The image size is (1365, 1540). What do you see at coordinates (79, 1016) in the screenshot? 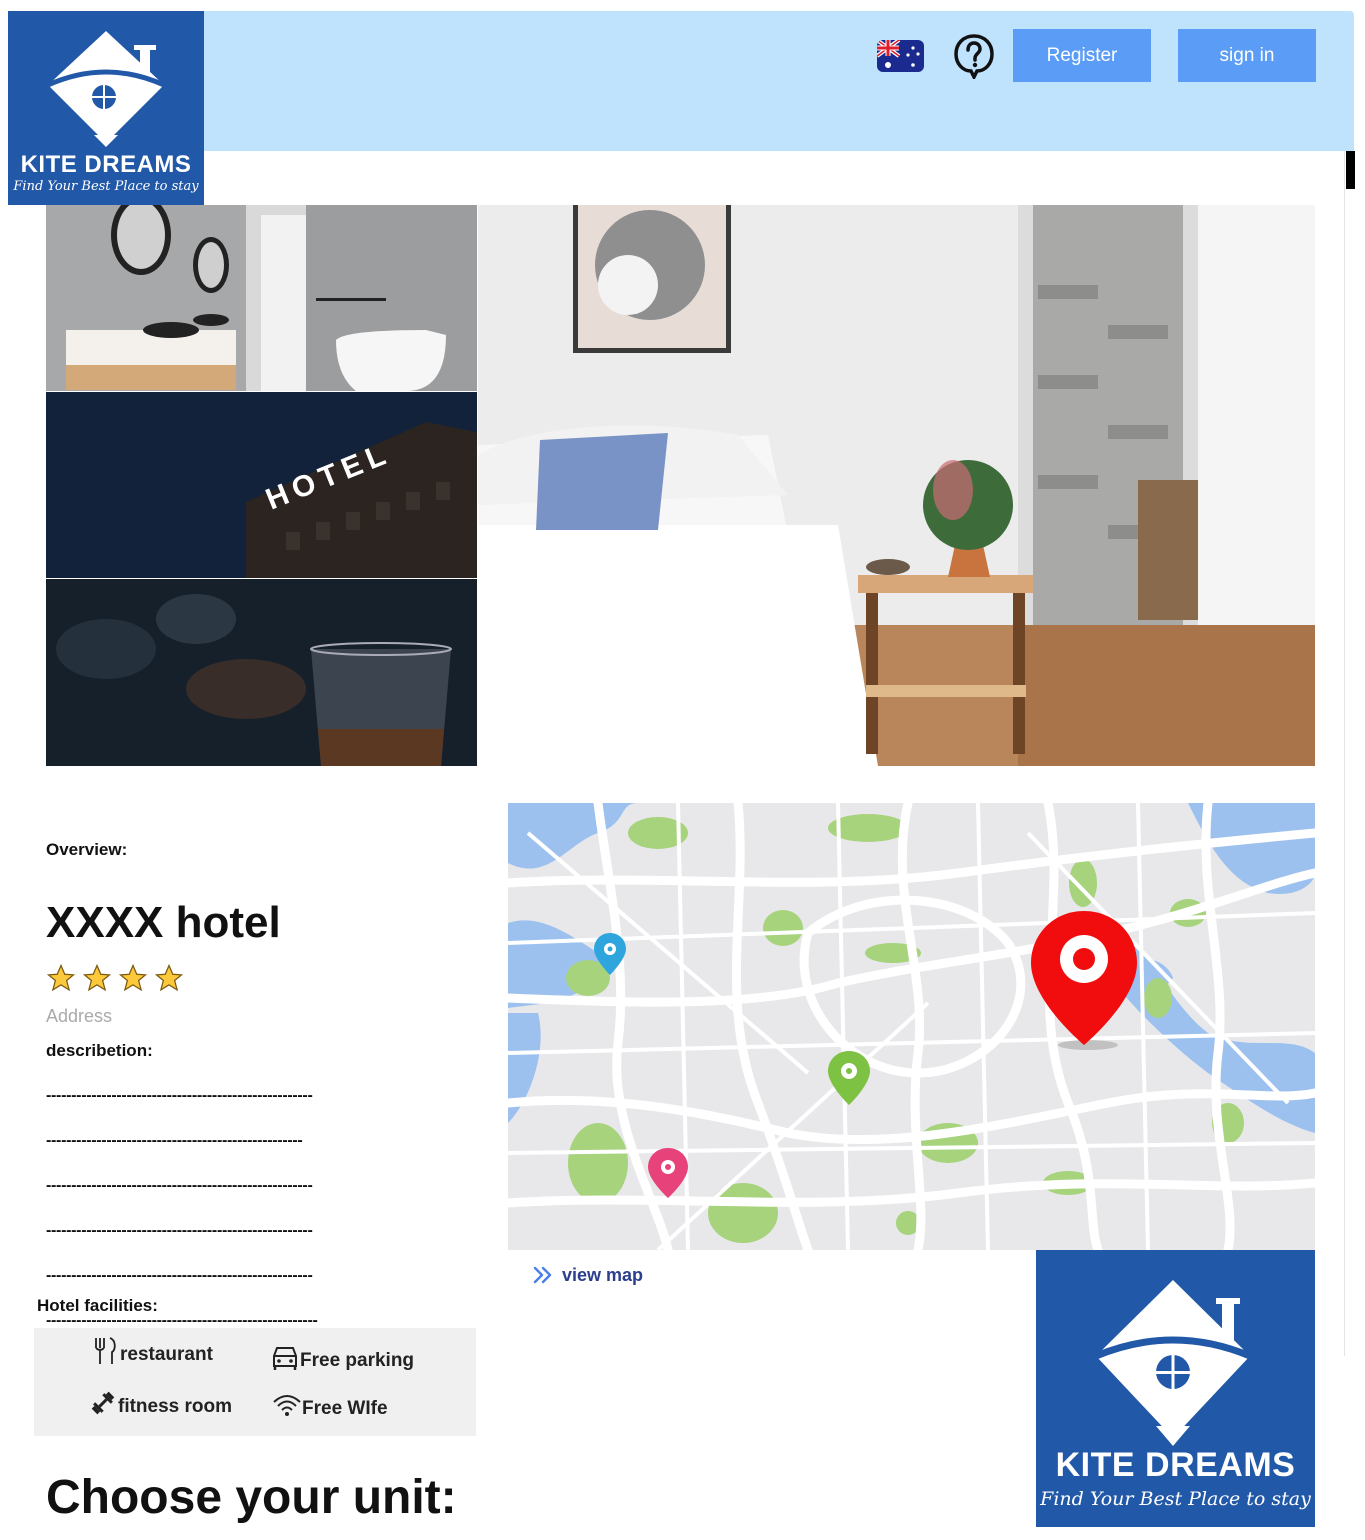
I see `hotel-address: Address` at bounding box center [79, 1016].